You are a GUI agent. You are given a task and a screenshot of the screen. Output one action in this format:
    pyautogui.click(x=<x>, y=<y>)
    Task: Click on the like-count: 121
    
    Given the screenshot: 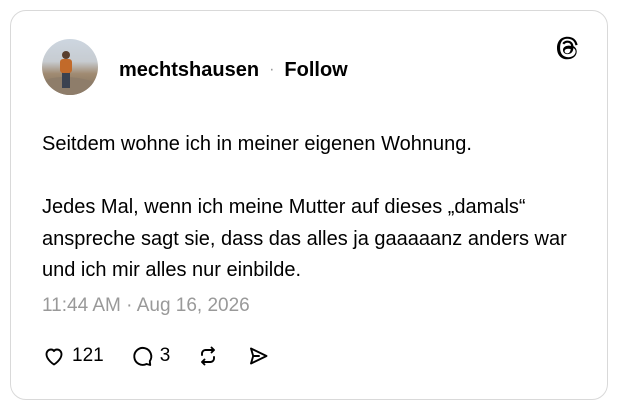 What is the action you would take?
    pyautogui.click(x=88, y=355)
    